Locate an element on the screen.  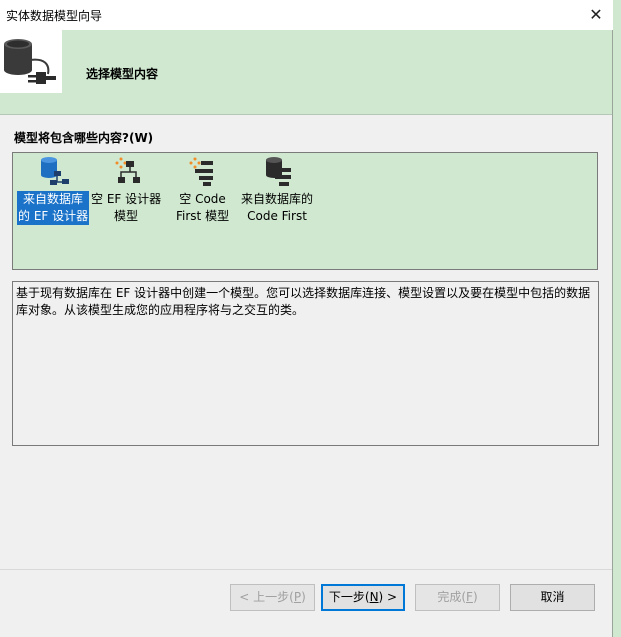
finish-label-key: F is located at coordinates (469, 597).